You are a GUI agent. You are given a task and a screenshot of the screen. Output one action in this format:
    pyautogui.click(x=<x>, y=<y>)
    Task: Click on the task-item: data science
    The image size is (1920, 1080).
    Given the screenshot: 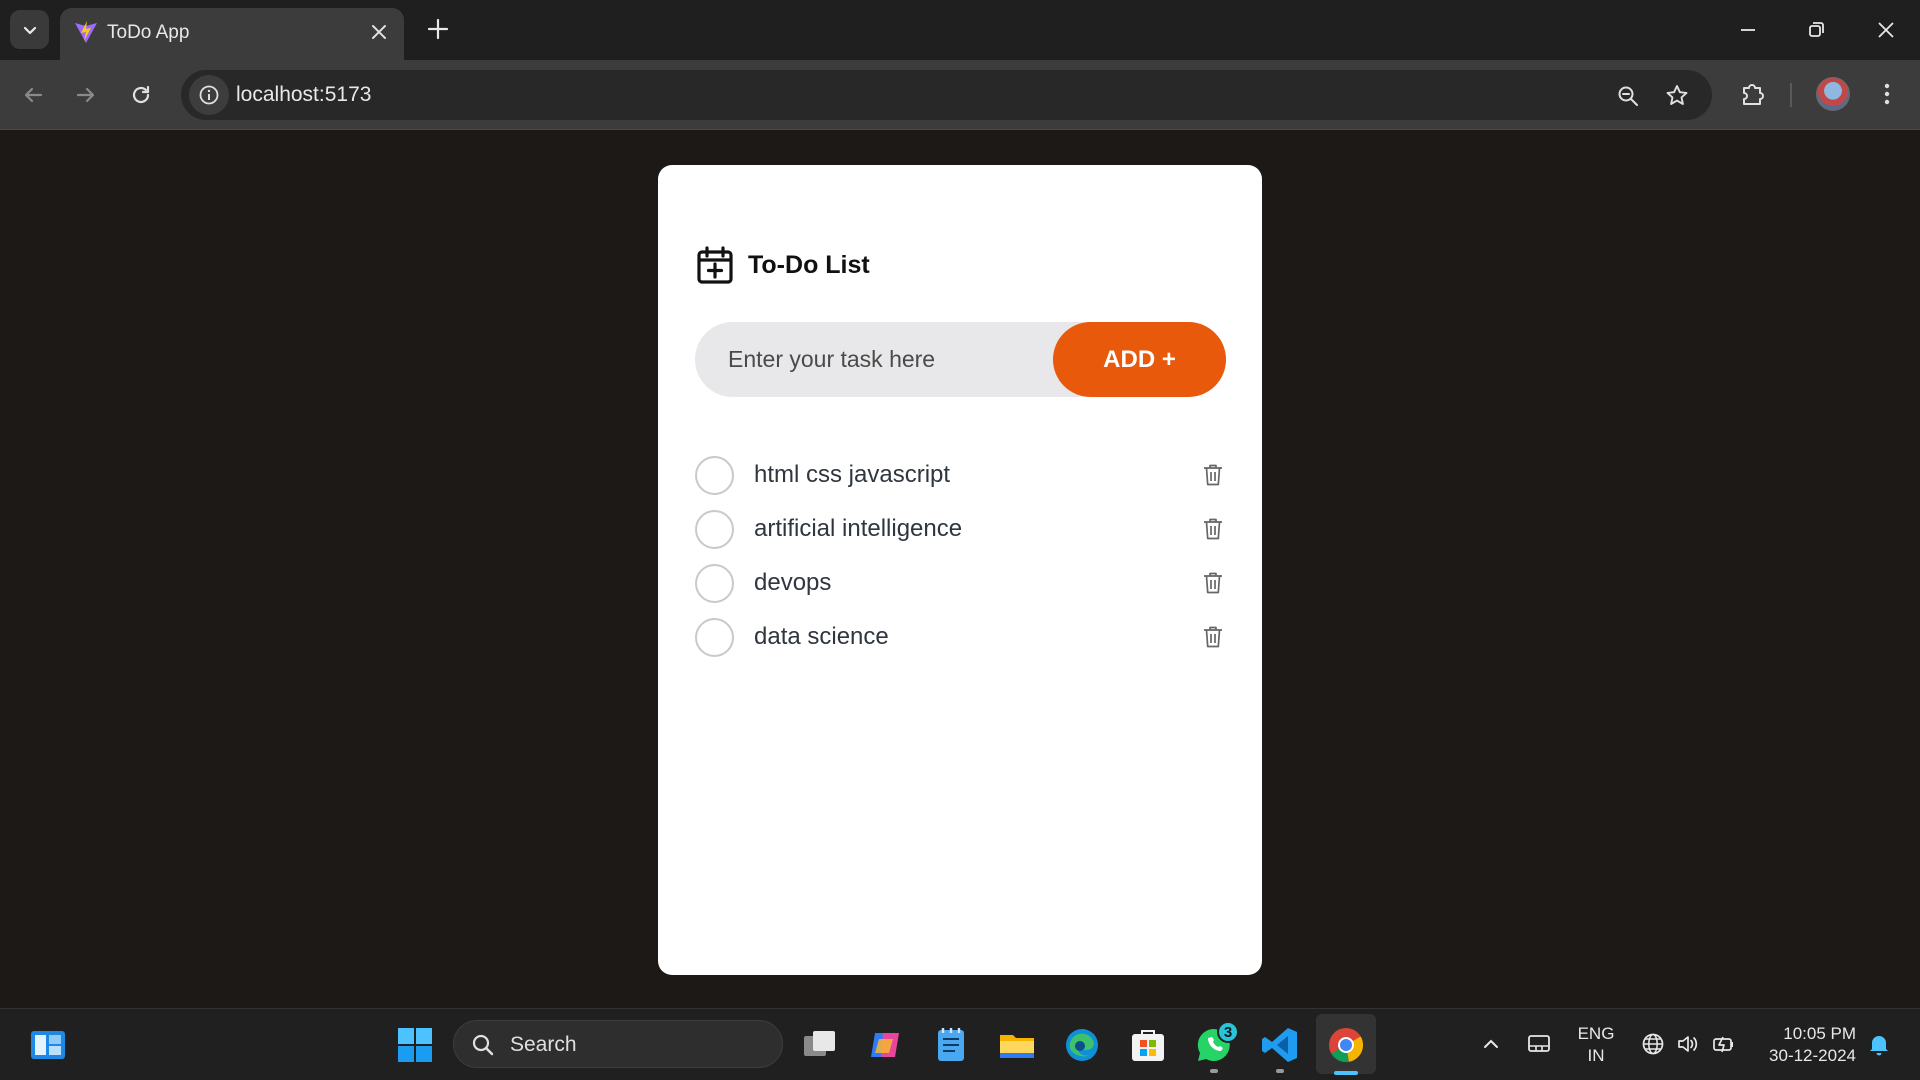 What is the action you would take?
    pyautogui.click(x=960, y=637)
    